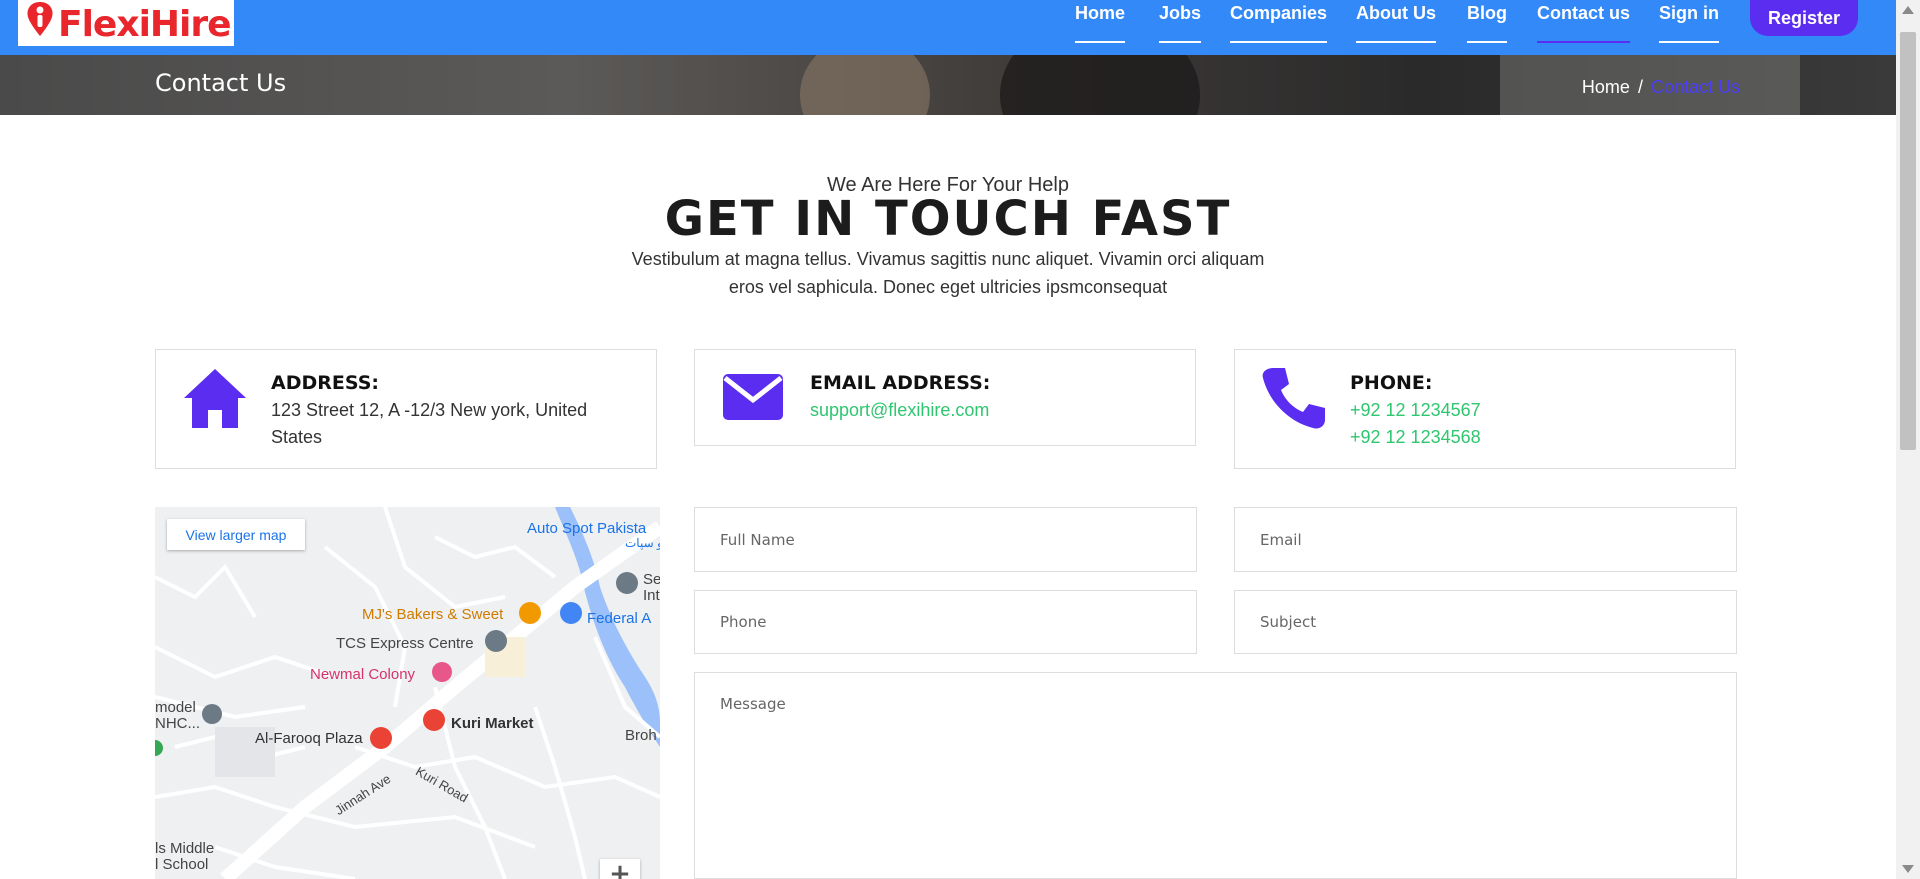 The height and width of the screenshot is (879, 1920). Describe the element at coordinates (215, 398) in the screenshot. I see `home-icon` at that location.